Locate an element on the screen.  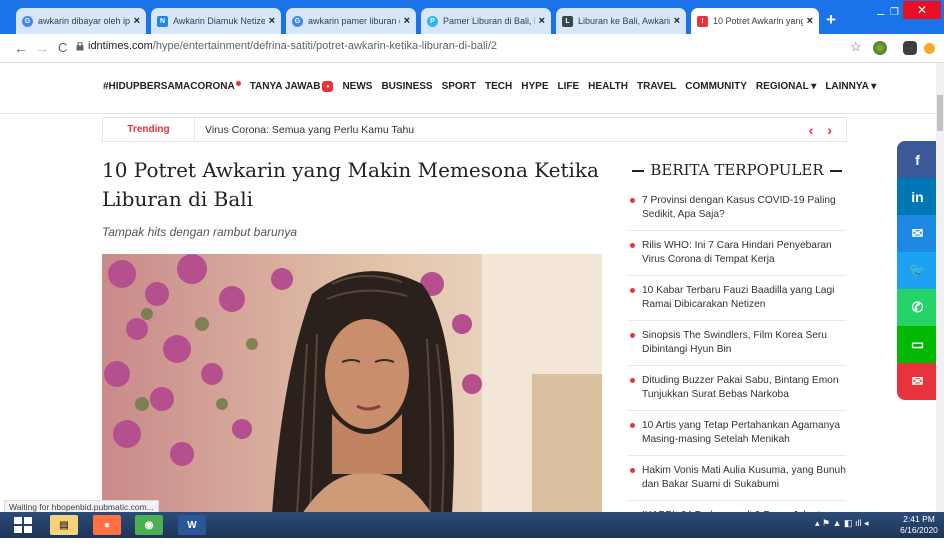
nav-item-life: LIFE is located at coordinates (569, 86).